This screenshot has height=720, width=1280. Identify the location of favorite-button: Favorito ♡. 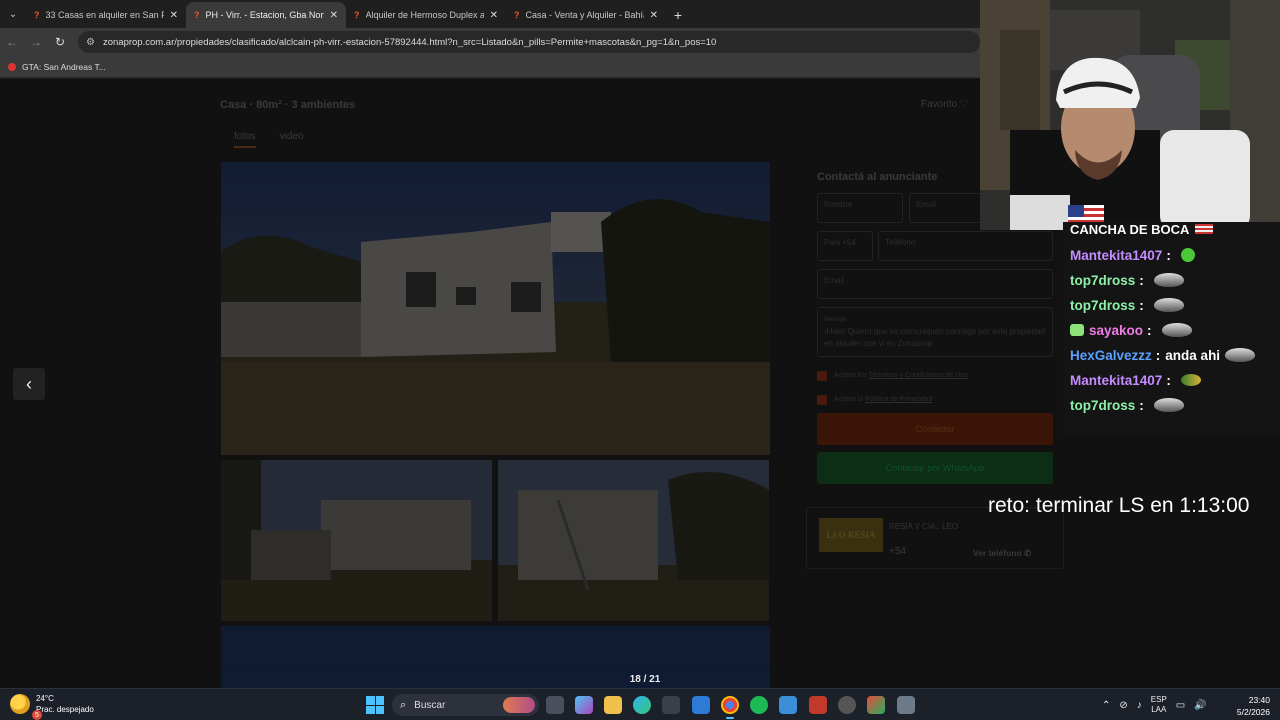
(945, 104).